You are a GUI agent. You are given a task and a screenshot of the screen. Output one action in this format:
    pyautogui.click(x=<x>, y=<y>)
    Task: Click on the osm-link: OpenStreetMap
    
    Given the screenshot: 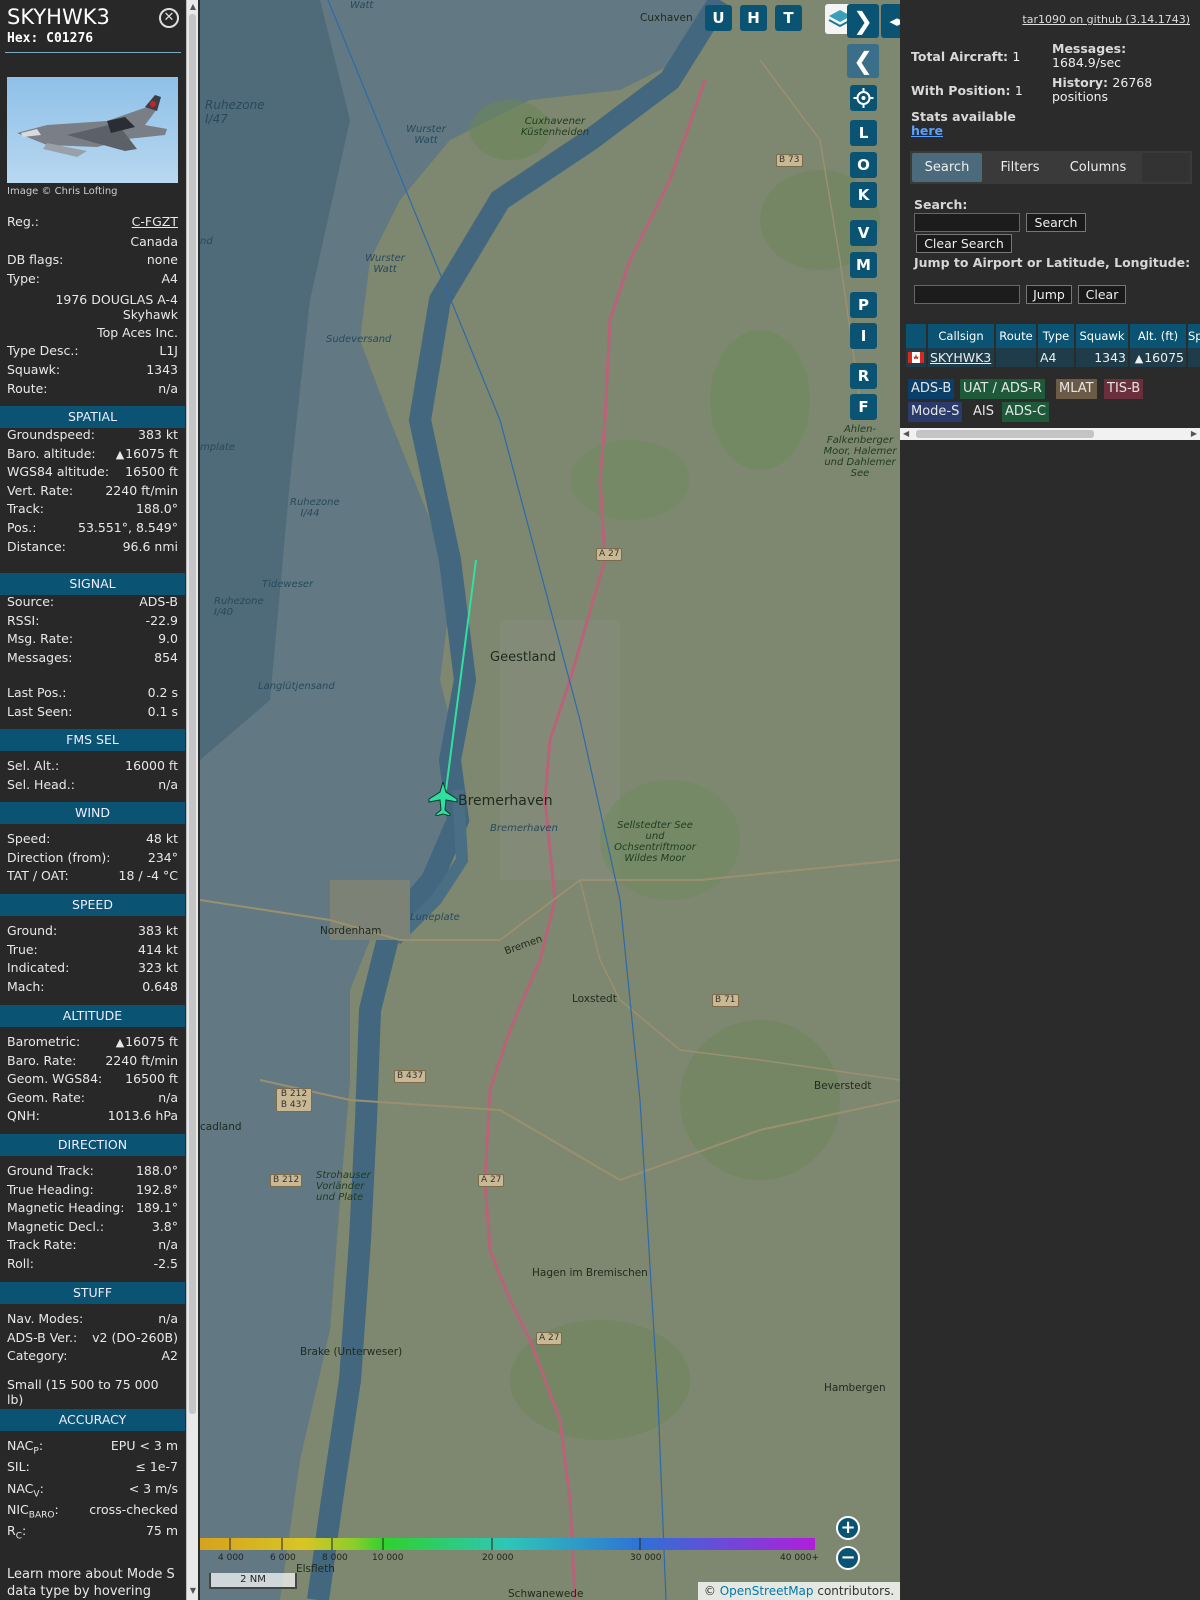 What is the action you would take?
    pyautogui.click(x=767, y=1591)
    